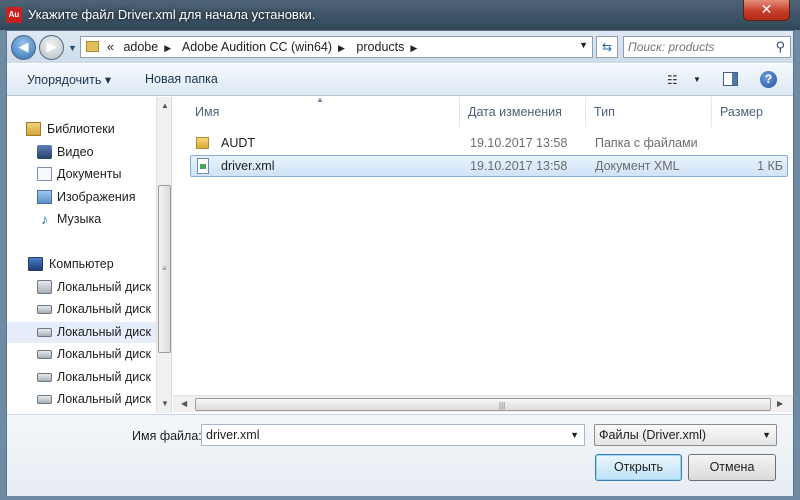 Image resolution: width=800 pixels, height=500 pixels. Describe the element at coordinates (400, 80) in the screenshot. I see `command-toolbar: Упорядочить ▾ Новая папка ☷ ▼ ?` at that location.